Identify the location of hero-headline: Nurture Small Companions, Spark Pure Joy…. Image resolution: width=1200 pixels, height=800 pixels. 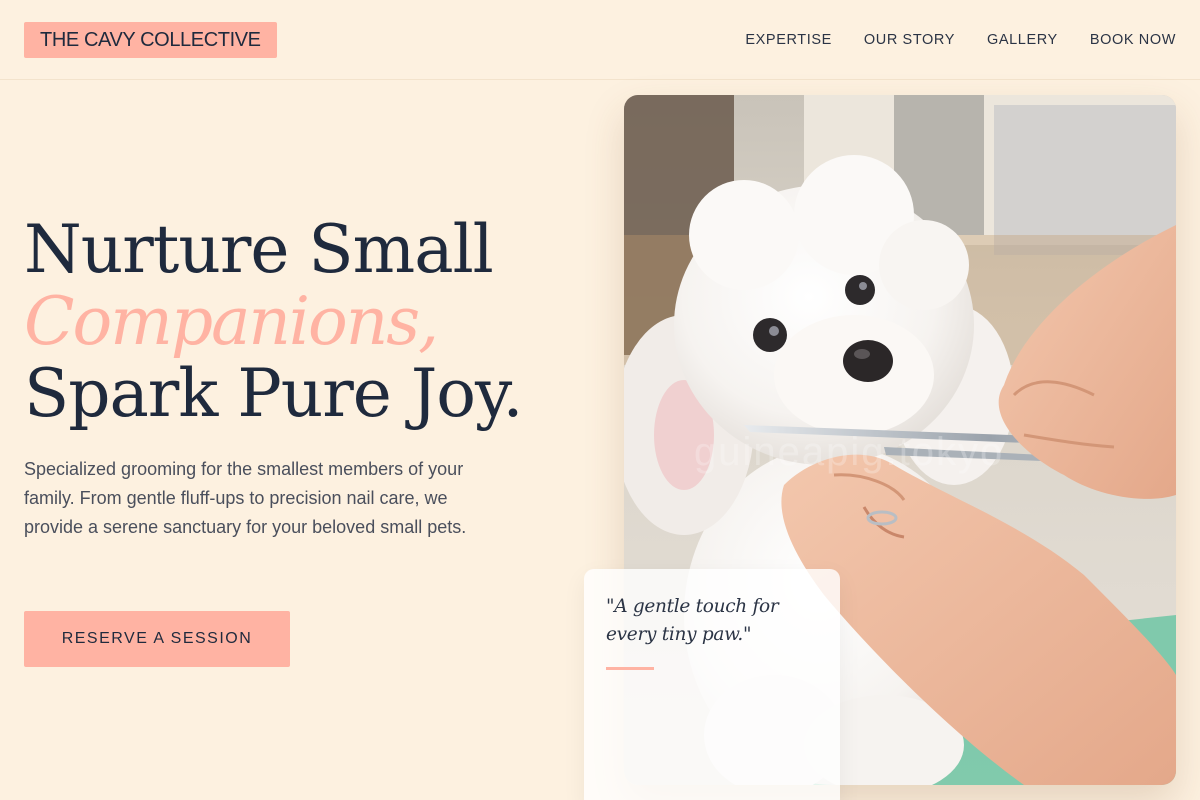
(304, 322).